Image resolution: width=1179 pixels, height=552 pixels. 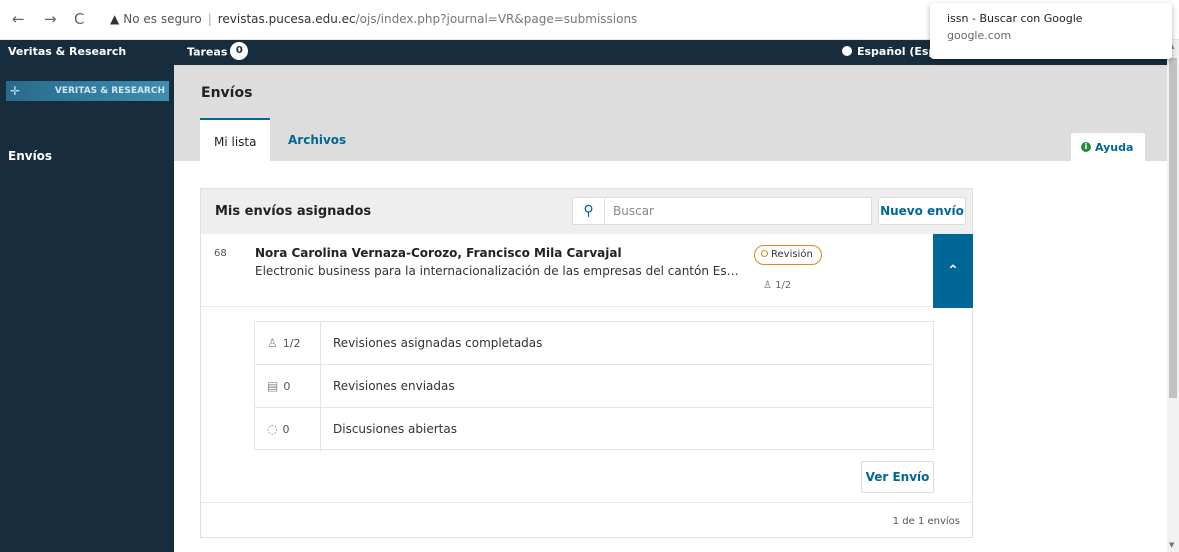 What do you see at coordinates (847, 51) in the screenshot?
I see `globe-icon` at bounding box center [847, 51].